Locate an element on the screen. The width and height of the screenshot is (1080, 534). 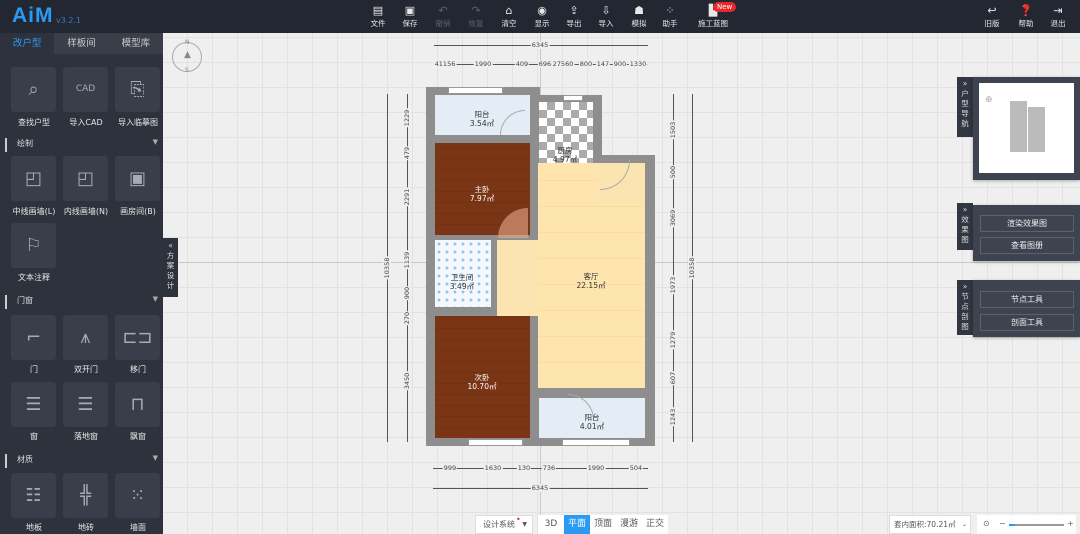
dim-label: 1973 is located at coordinates (673, 285).